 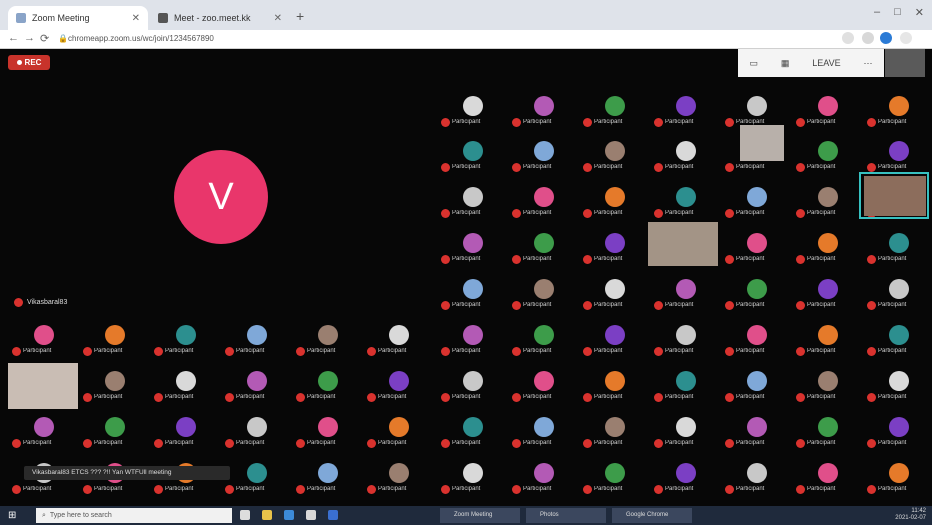 What do you see at coordinates (919, 12) in the screenshot?
I see `close-window-button: ✕` at bounding box center [919, 12].